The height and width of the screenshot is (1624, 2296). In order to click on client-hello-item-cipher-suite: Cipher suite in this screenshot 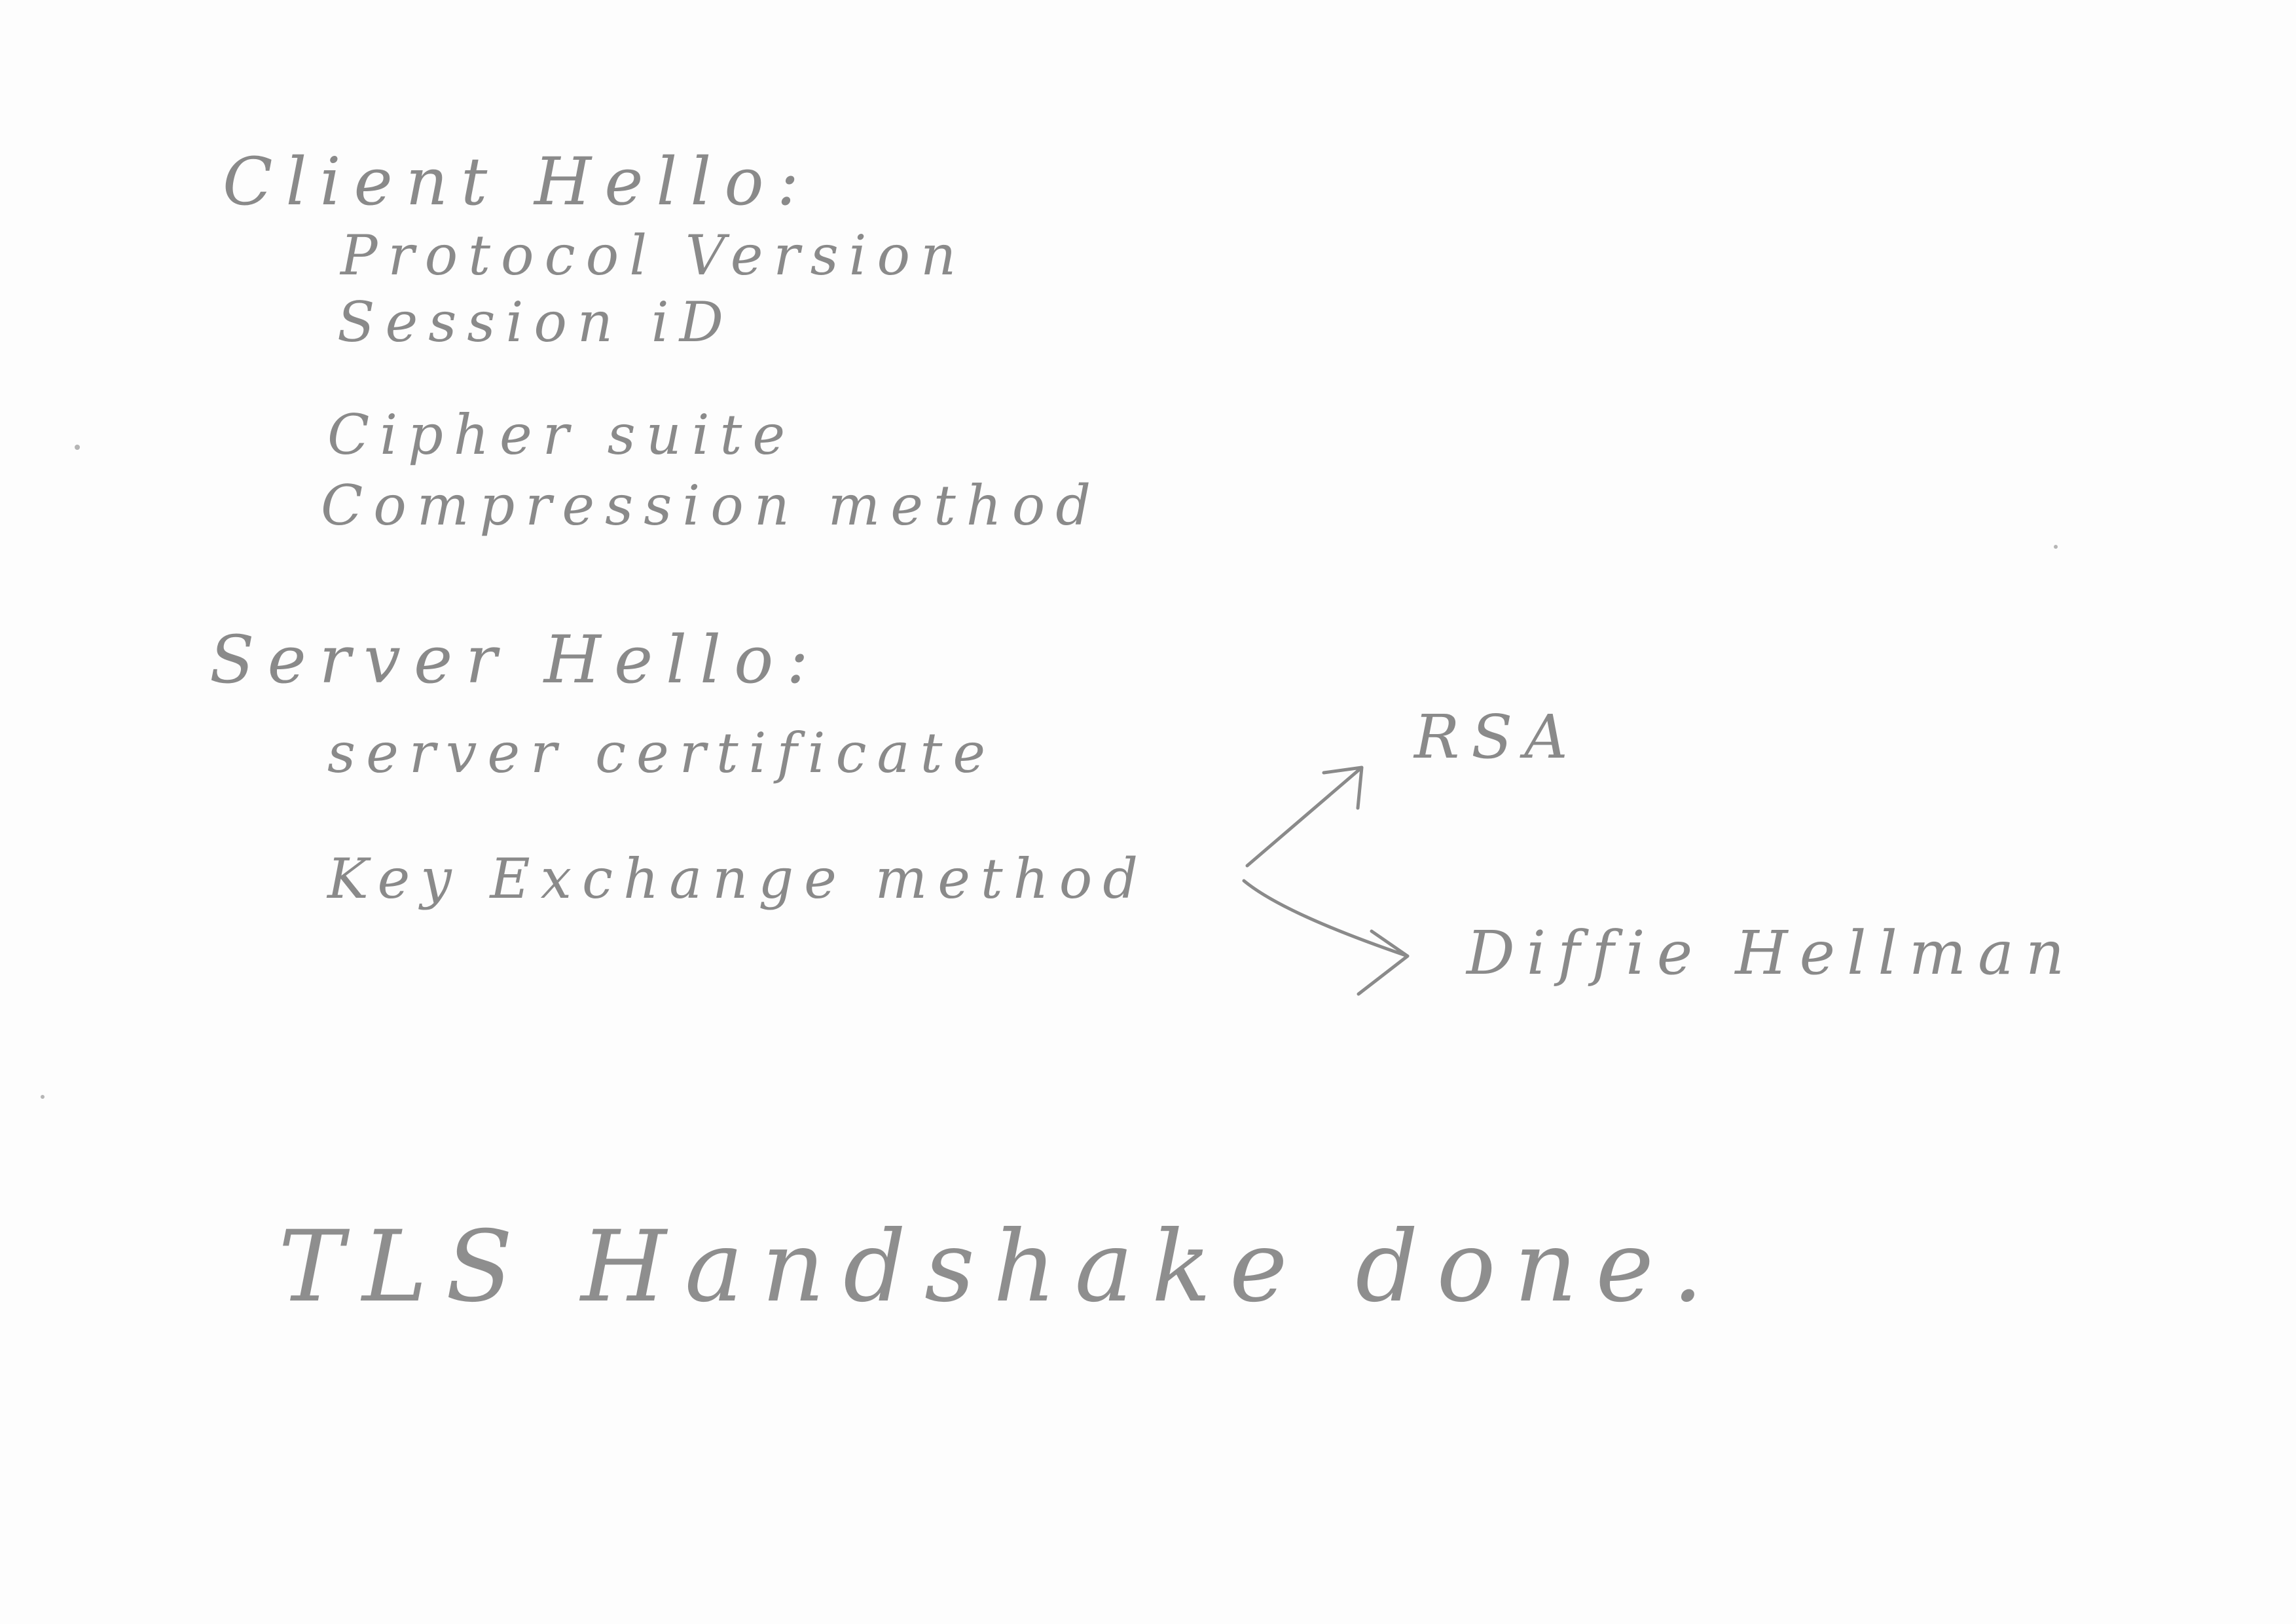, I will do `click(561, 435)`.